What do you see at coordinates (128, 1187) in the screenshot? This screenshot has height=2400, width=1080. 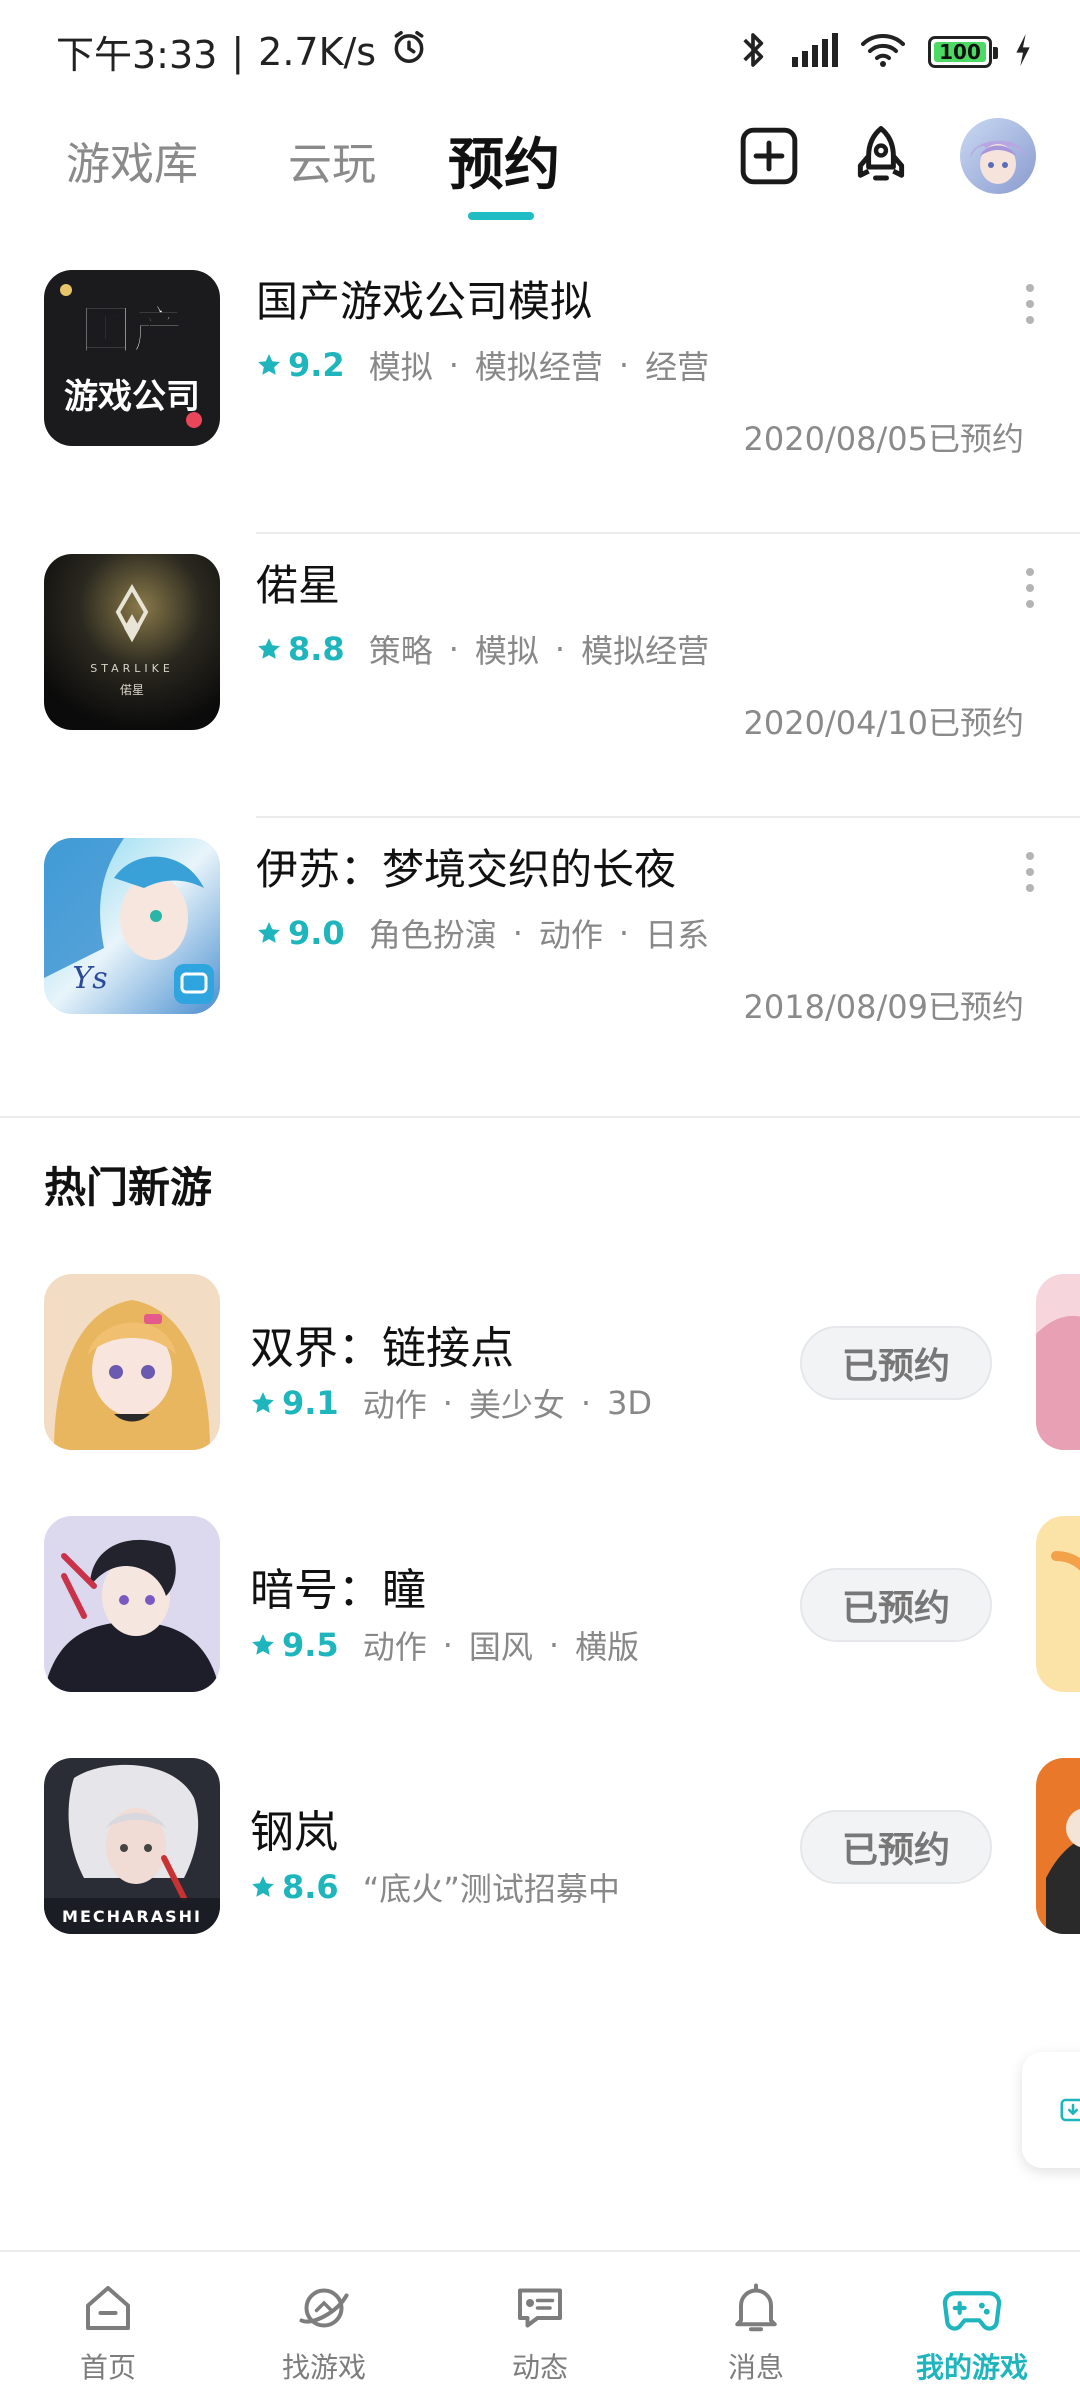 I see `section-title-hot: 热门新游` at bounding box center [128, 1187].